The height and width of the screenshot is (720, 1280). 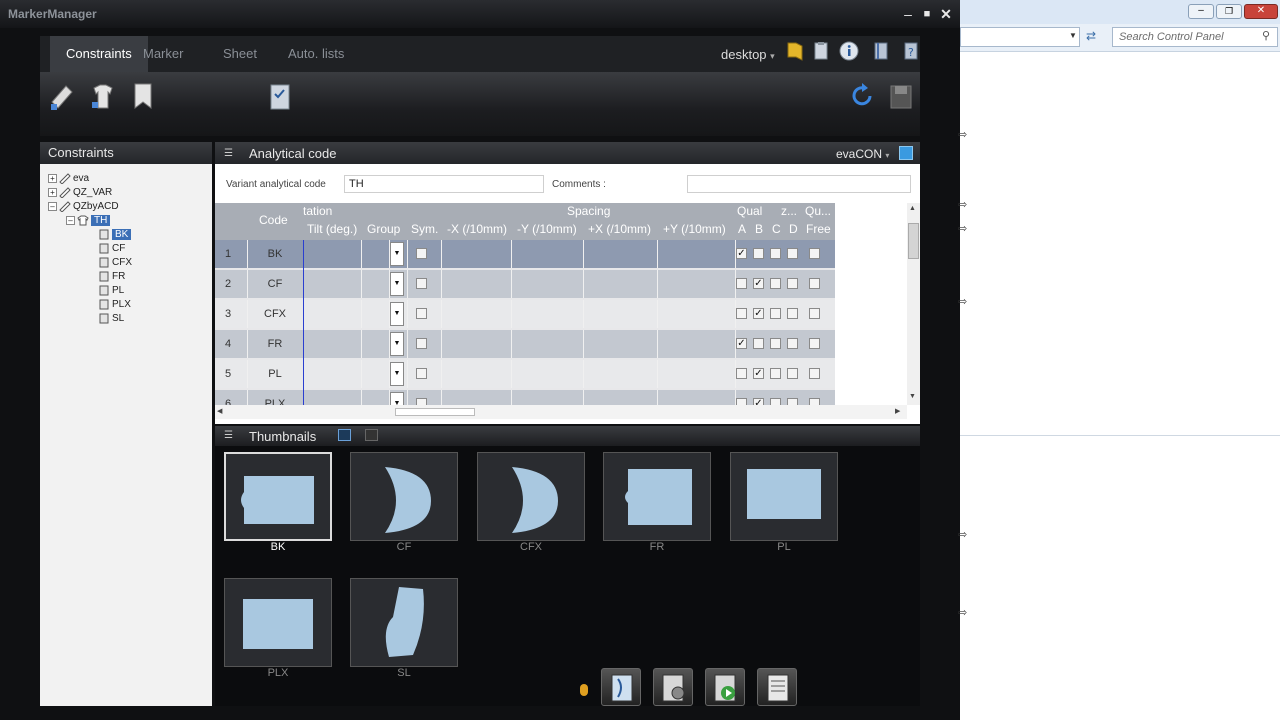 I want to click on chevron-down-icon: ▼, so click(x=1073, y=35).